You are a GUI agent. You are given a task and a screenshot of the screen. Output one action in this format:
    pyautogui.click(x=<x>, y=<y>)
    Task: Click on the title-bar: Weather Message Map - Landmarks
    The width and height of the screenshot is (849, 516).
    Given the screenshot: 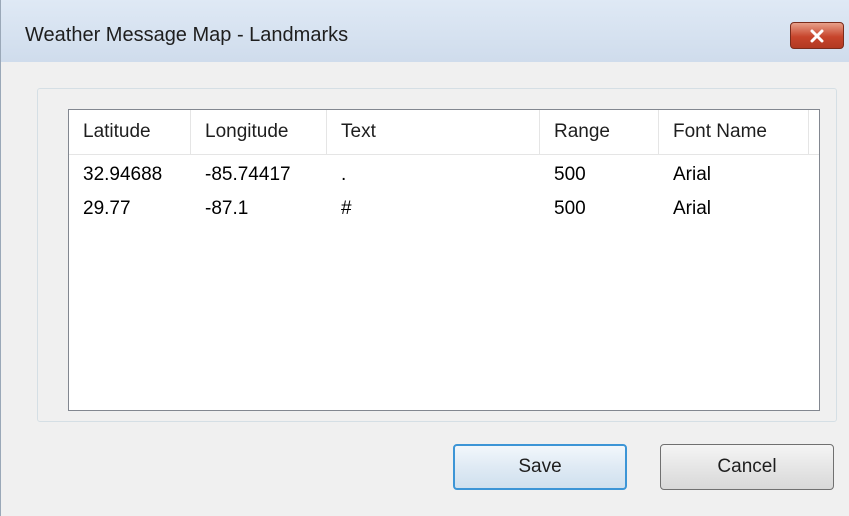 What is the action you would take?
    pyautogui.click(x=425, y=31)
    